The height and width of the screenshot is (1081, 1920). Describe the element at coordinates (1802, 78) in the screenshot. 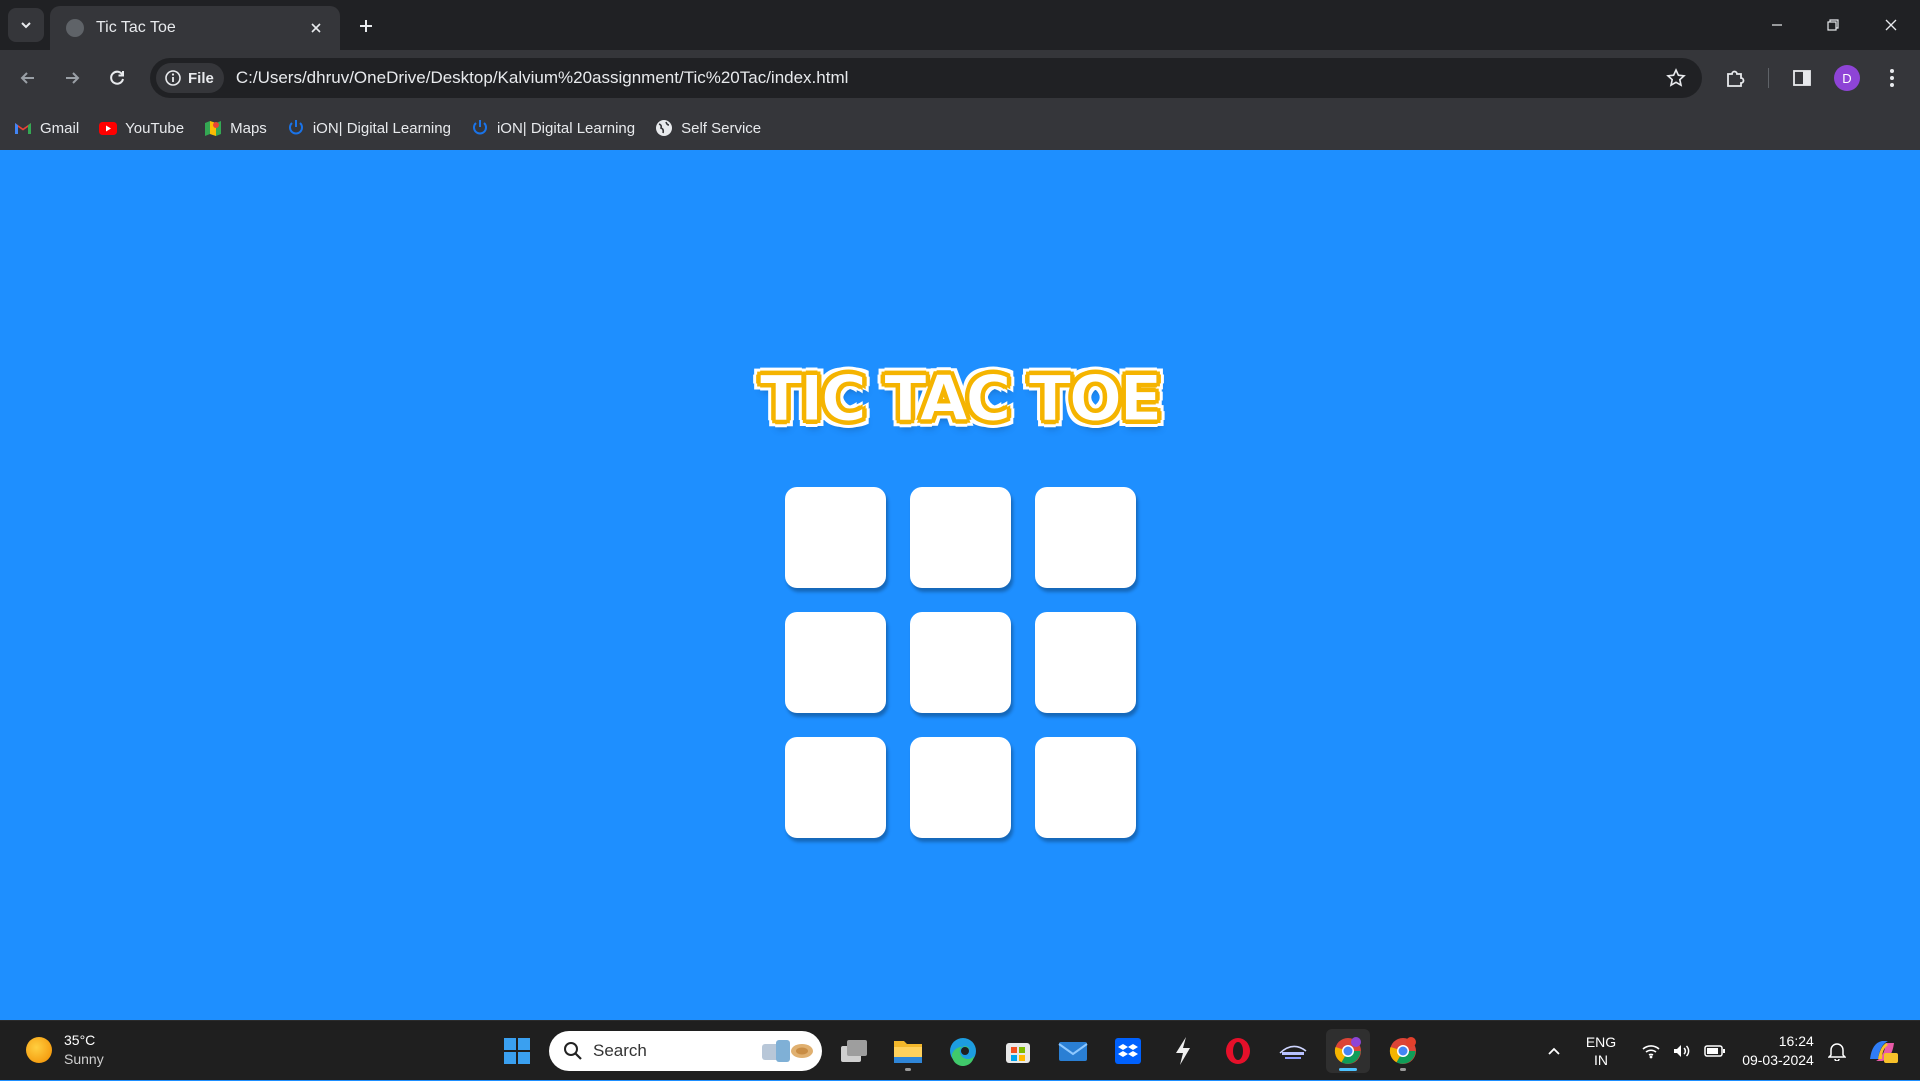

I see `side-panel-button` at that location.